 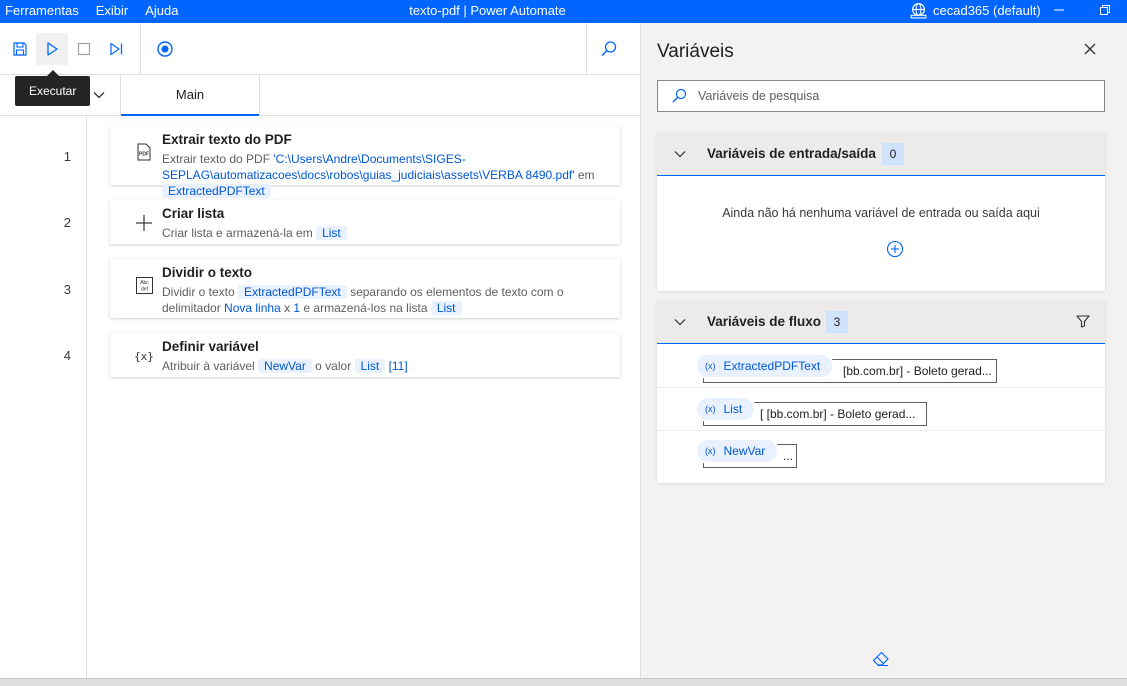 I want to click on account-name: cecad365 (default), so click(x=987, y=10).